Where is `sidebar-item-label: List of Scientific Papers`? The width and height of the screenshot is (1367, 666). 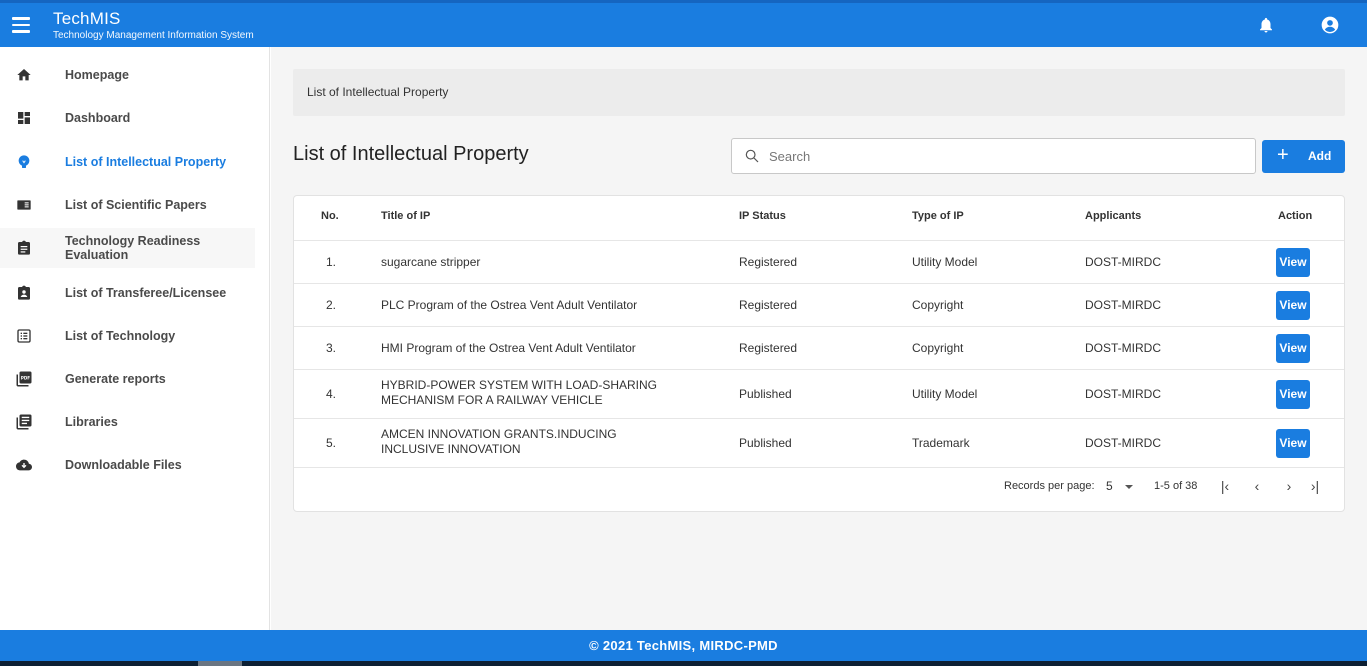
sidebar-item-label: List of Scientific Papers is located at coordinates (136, 205).